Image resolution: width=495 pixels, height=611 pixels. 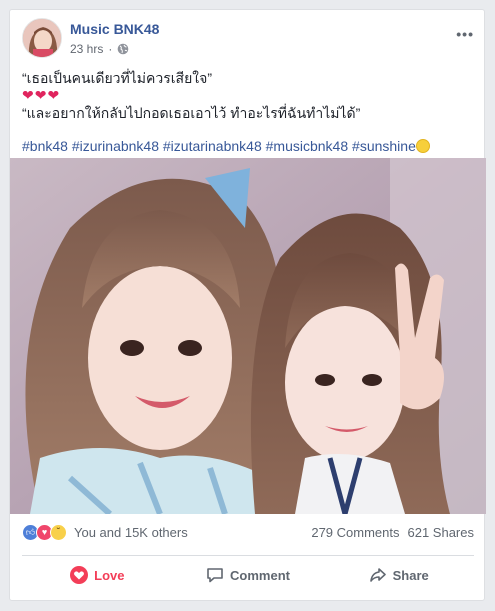 What do you see at coordinates (465, 34) in the screenshot?
I see `more-options-icon: •••` at bounding box center [465, 34].